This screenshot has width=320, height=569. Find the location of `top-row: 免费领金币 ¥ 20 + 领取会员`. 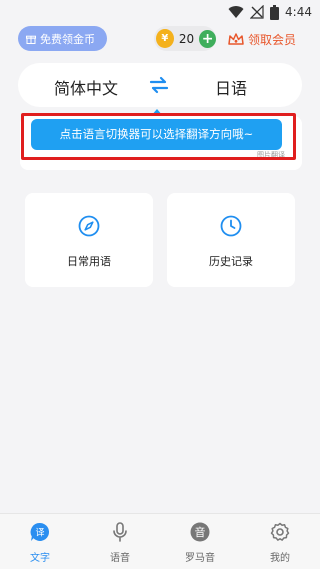

top-row: 免费领金币 ¥ 20 + 领取会员 is located at coordinates (160, 40).